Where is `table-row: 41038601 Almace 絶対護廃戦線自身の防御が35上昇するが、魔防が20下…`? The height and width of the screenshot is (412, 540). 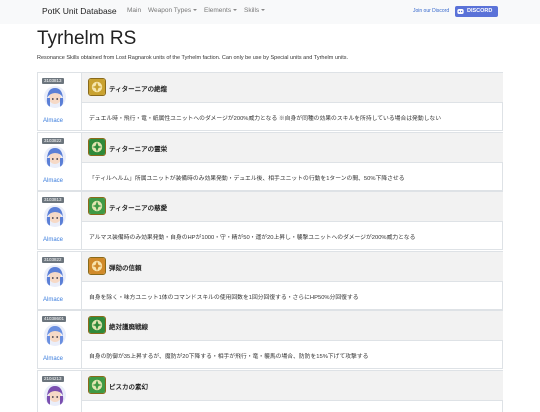 table-row: 41038601 Almace 絶対護廃戦線自身の防御が35上昇するが、魔防が20下… is located at coordinates (270, 339).